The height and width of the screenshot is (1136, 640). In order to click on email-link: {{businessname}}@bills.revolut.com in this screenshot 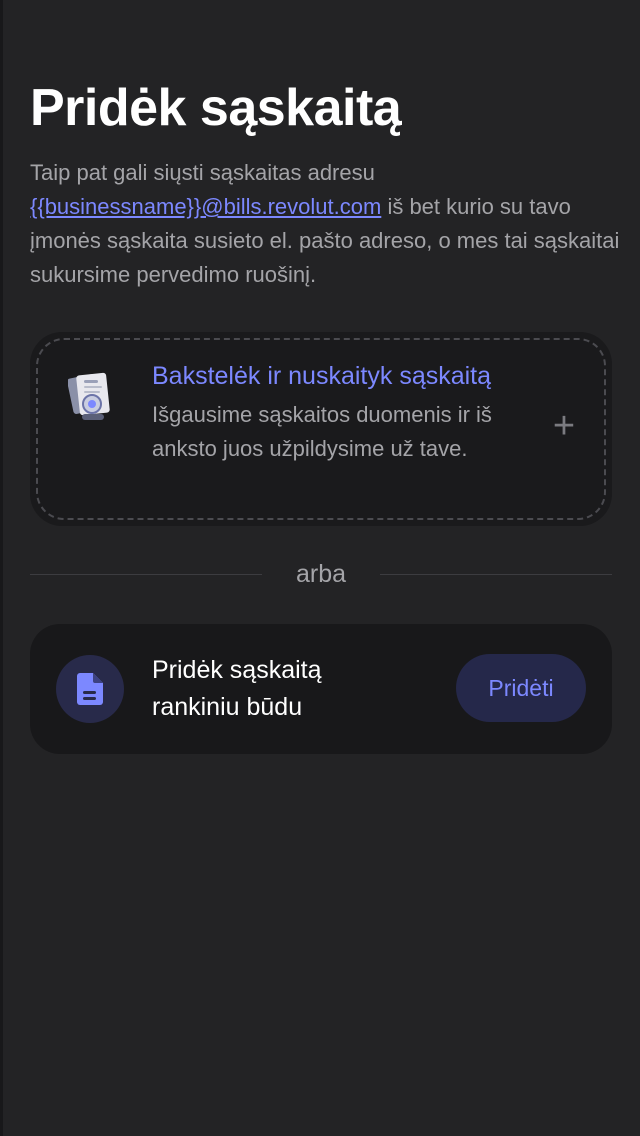, I will do `click(205, 206)`.